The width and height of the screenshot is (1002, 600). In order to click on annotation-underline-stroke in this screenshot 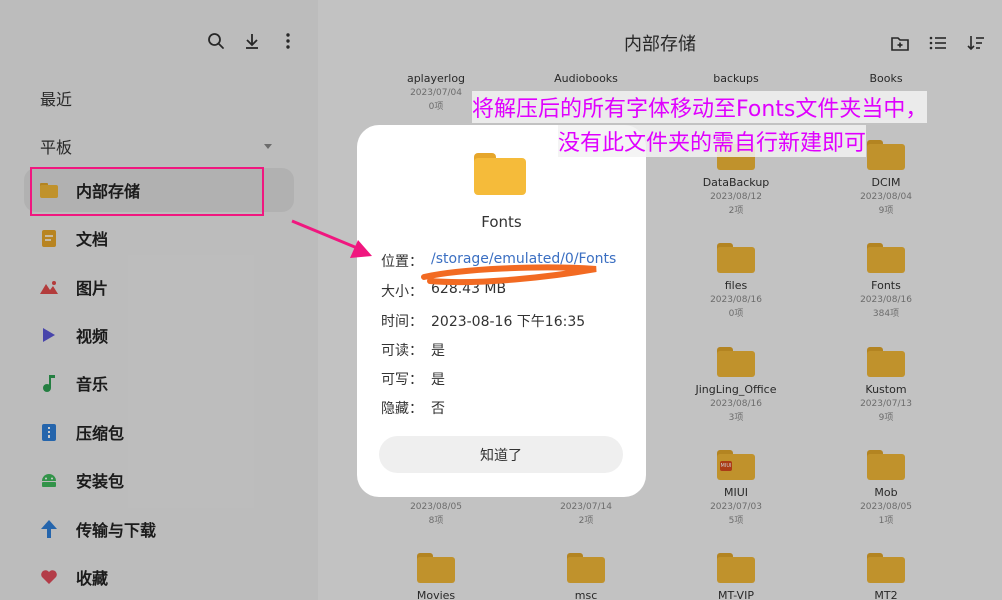, I will do `click(509, 275)`.